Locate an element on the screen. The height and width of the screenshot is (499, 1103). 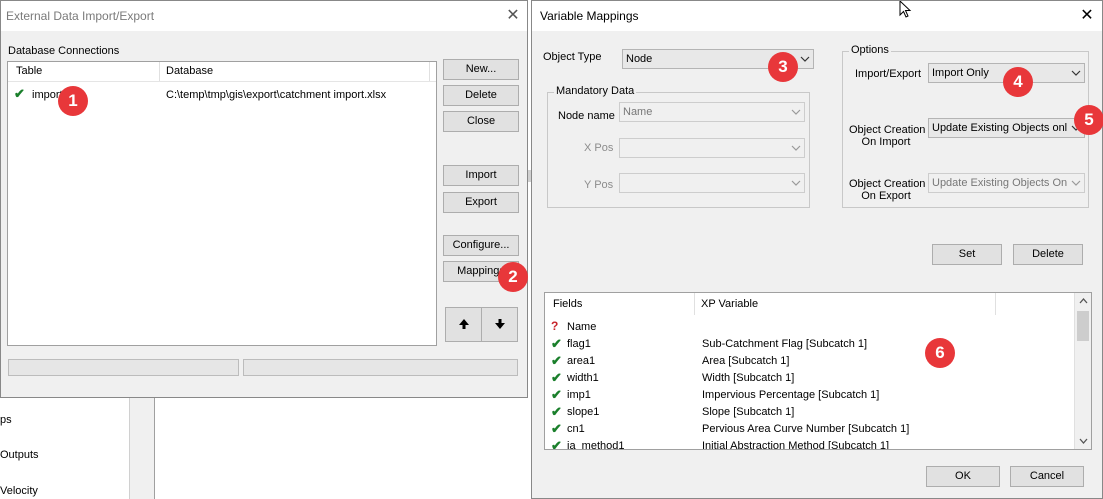
mandatory-data-title: Mandatory Data is located at coordinates (595, 91).